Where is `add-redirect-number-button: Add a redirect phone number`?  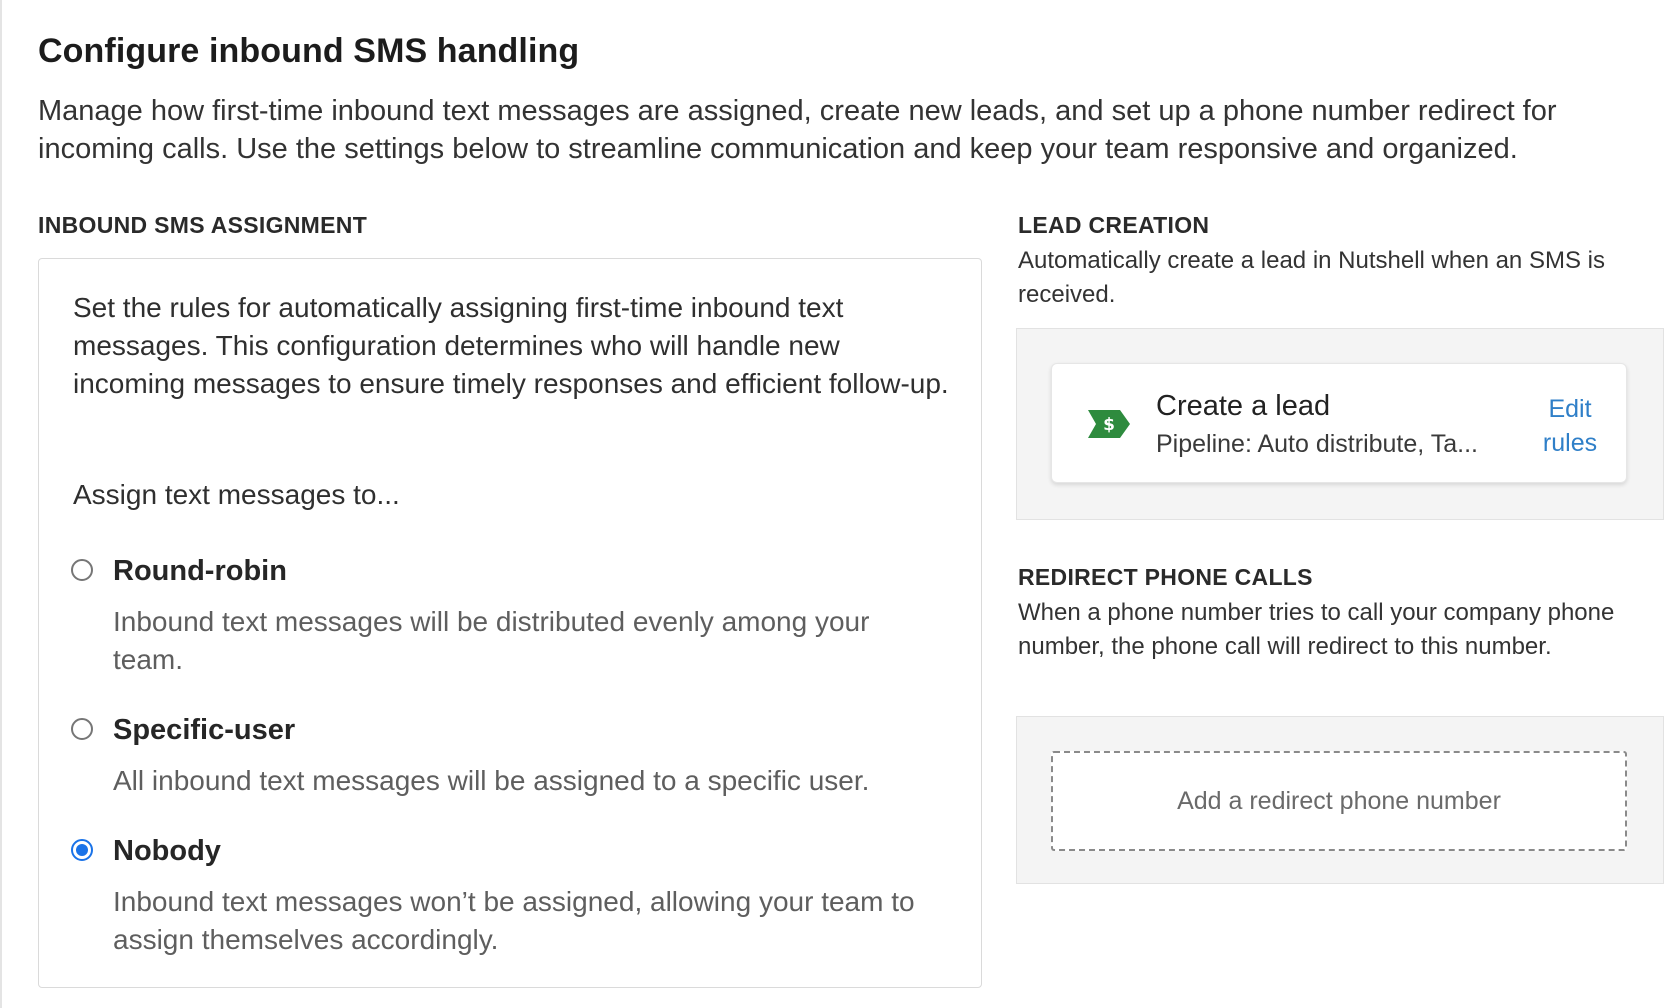 add-redirect-number-button: Add a redirect phone number is located at coordinates (1339, 801).